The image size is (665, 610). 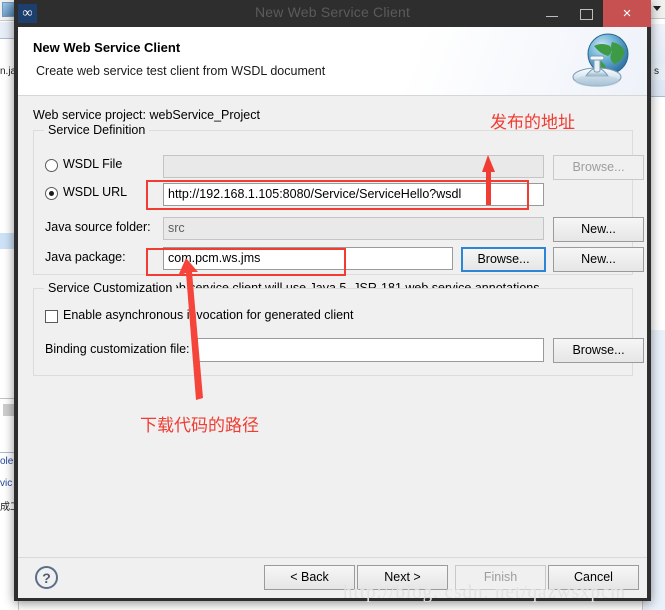 I want to click on background-text-fragment: s, so click(x=656, y=71).